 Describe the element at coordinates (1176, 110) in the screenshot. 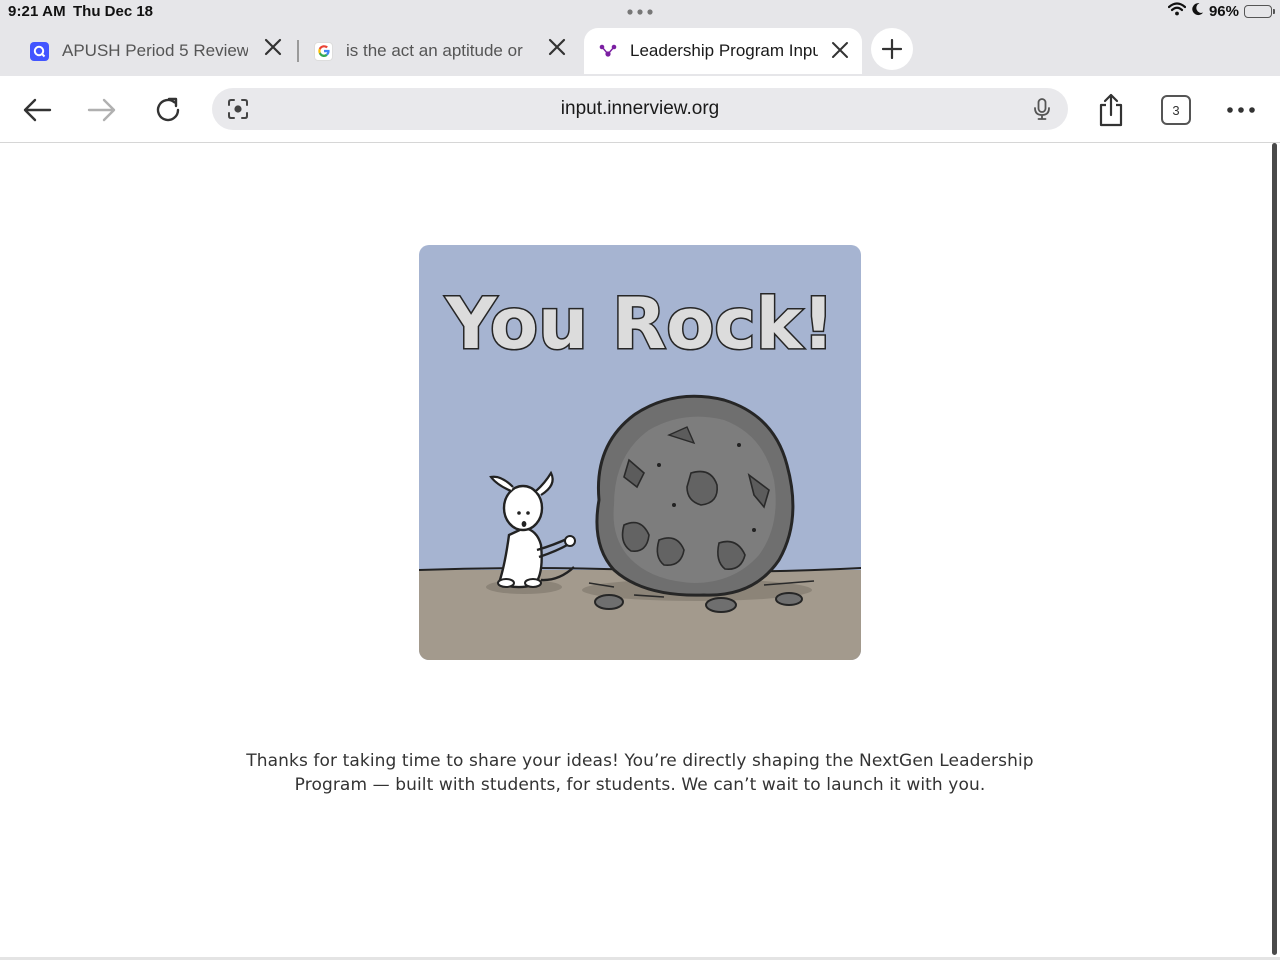

I see `tab-count-button: 3` at that location.